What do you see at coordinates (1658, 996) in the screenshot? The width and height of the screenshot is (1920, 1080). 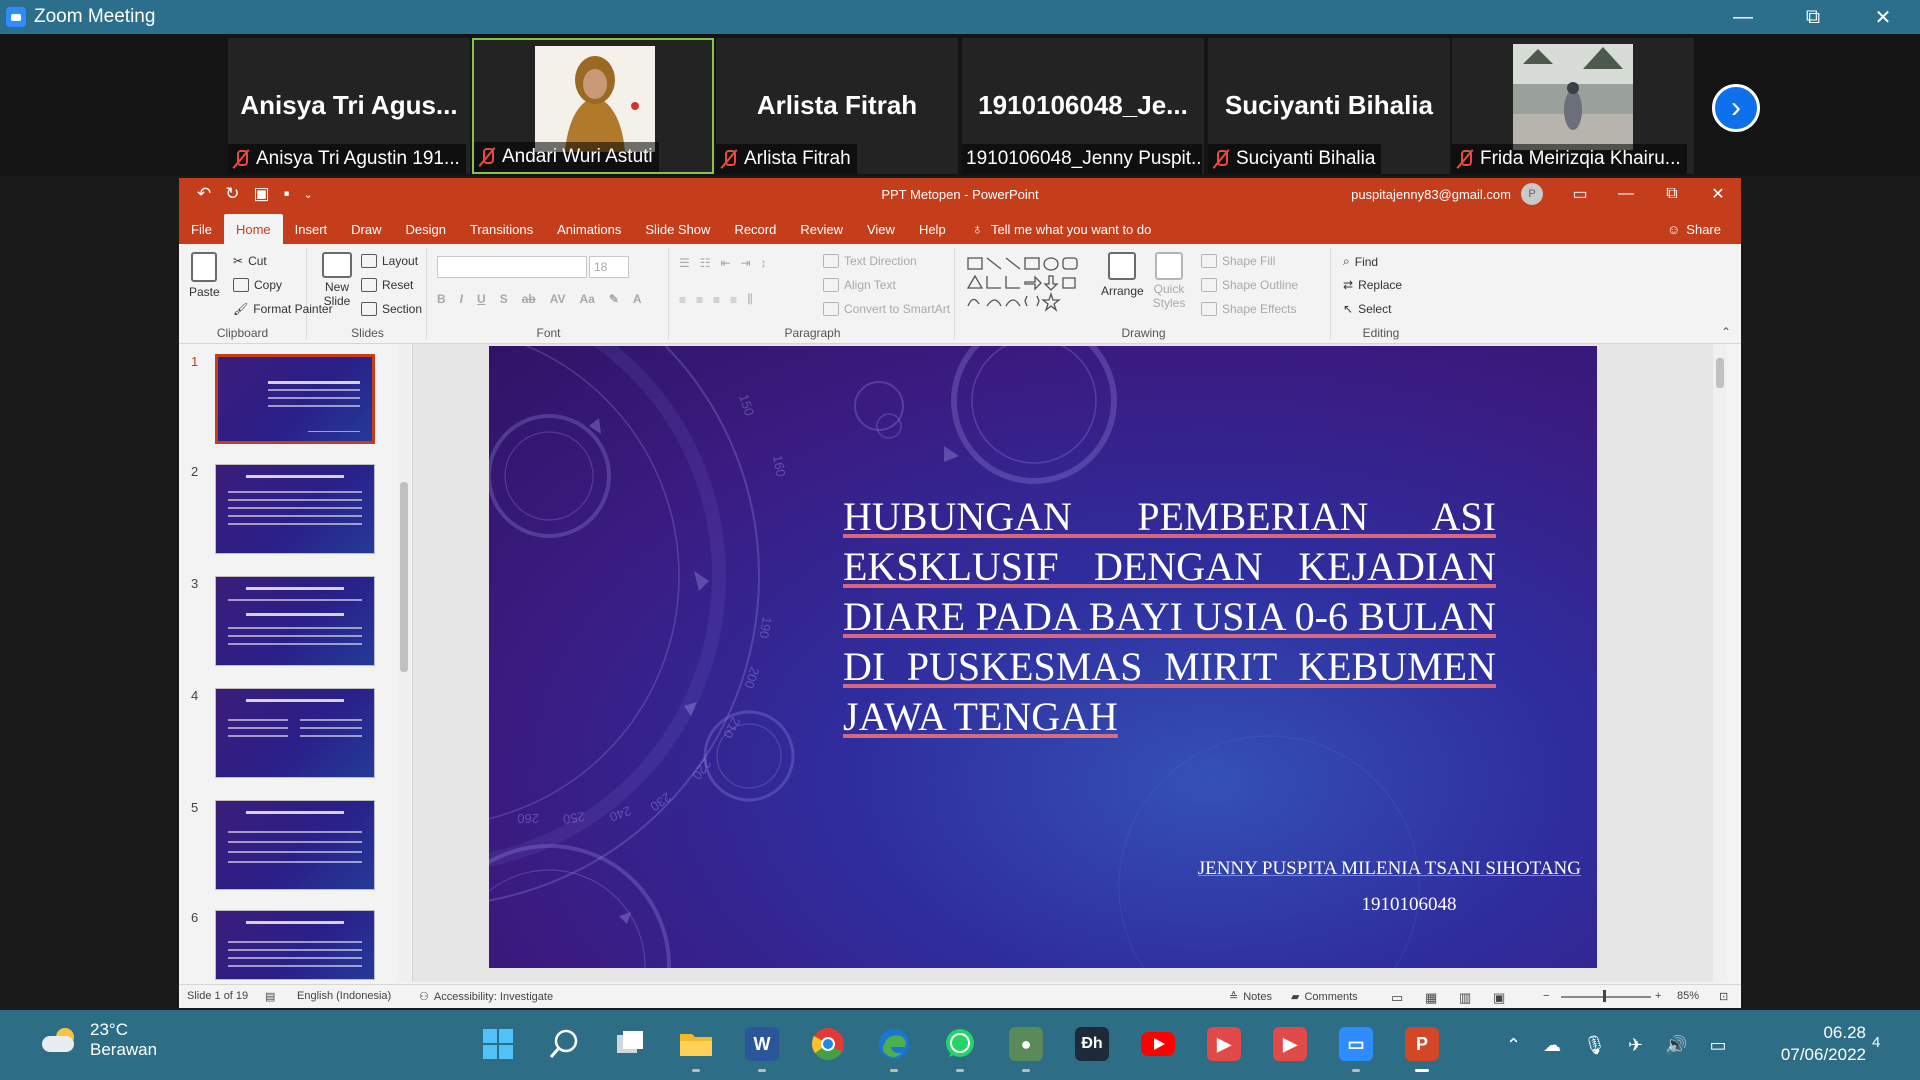 I see `zoom-in-icon: +` at bounding box center [1658, 996].